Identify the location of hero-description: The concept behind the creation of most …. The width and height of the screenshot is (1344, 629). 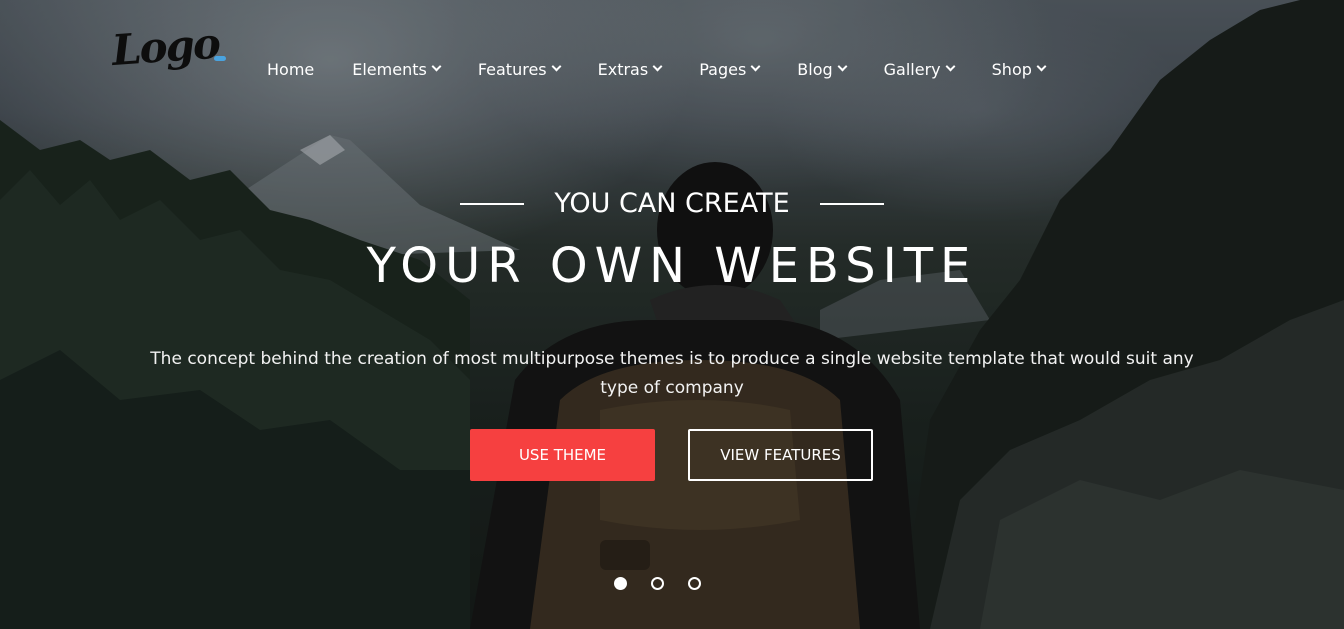
(672, 373).